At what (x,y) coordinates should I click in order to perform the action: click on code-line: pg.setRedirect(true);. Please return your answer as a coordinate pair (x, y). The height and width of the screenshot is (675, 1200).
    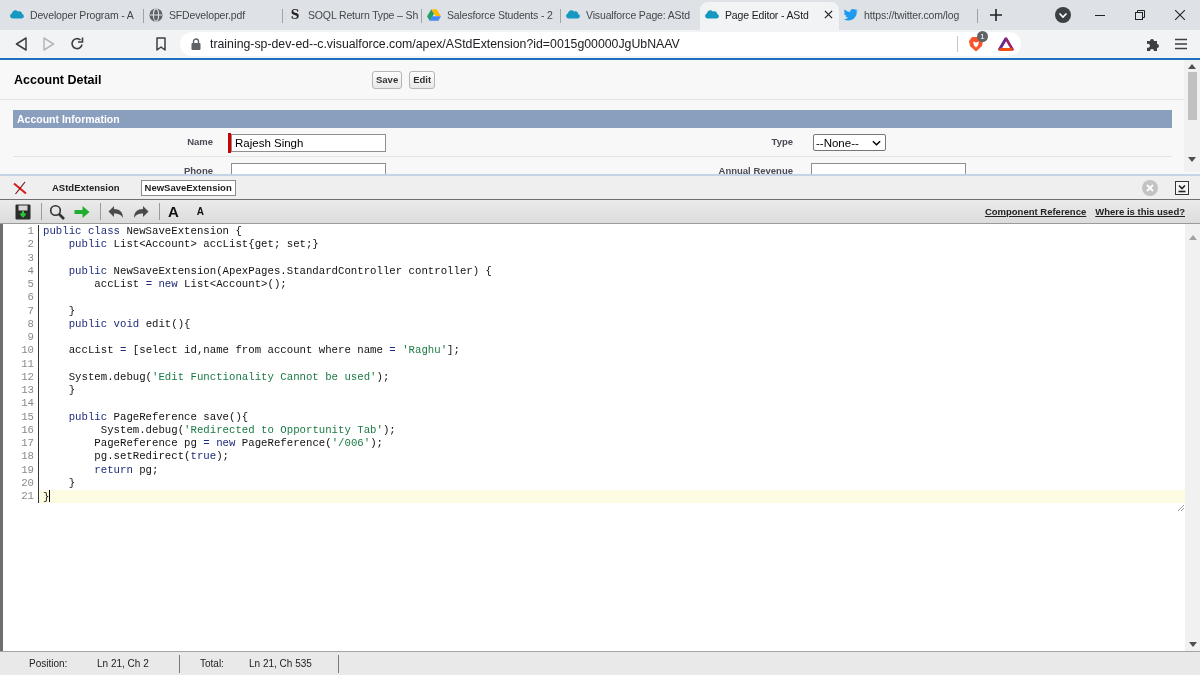
    Looking at the image, I should click on (161, 456).